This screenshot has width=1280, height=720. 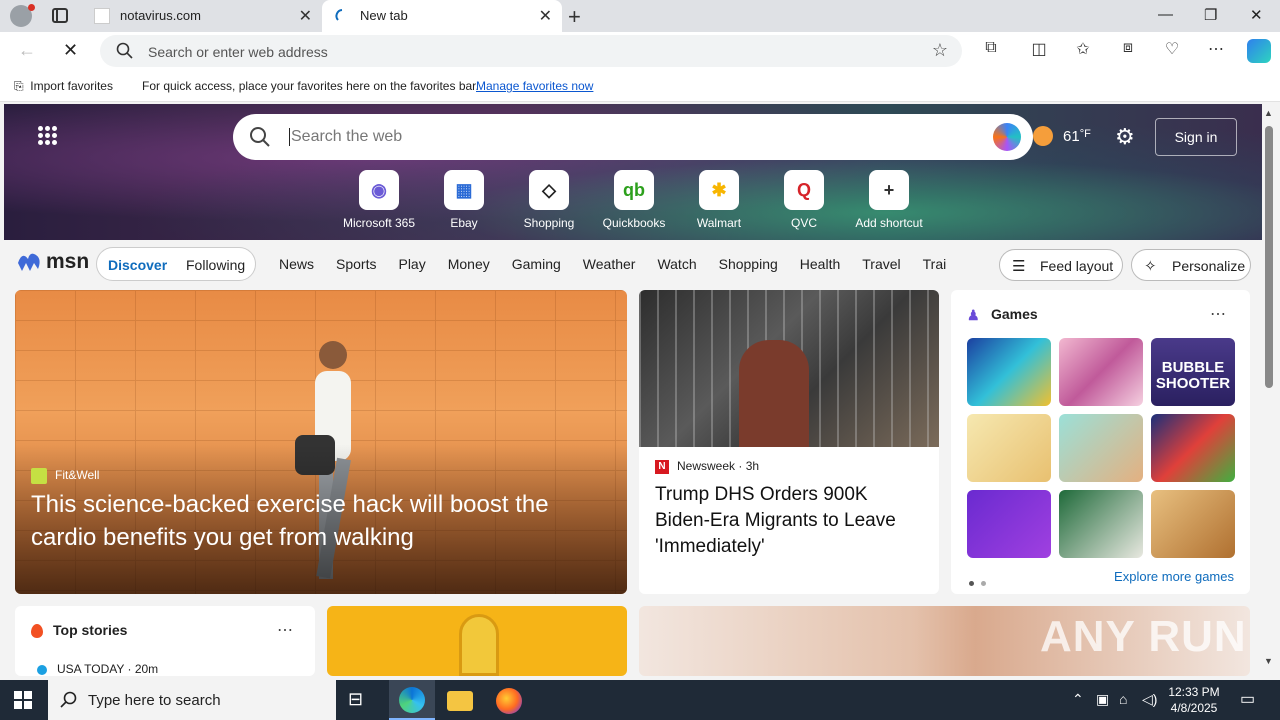 I want to click on yellow-article-card, so click(x=477, y=641).